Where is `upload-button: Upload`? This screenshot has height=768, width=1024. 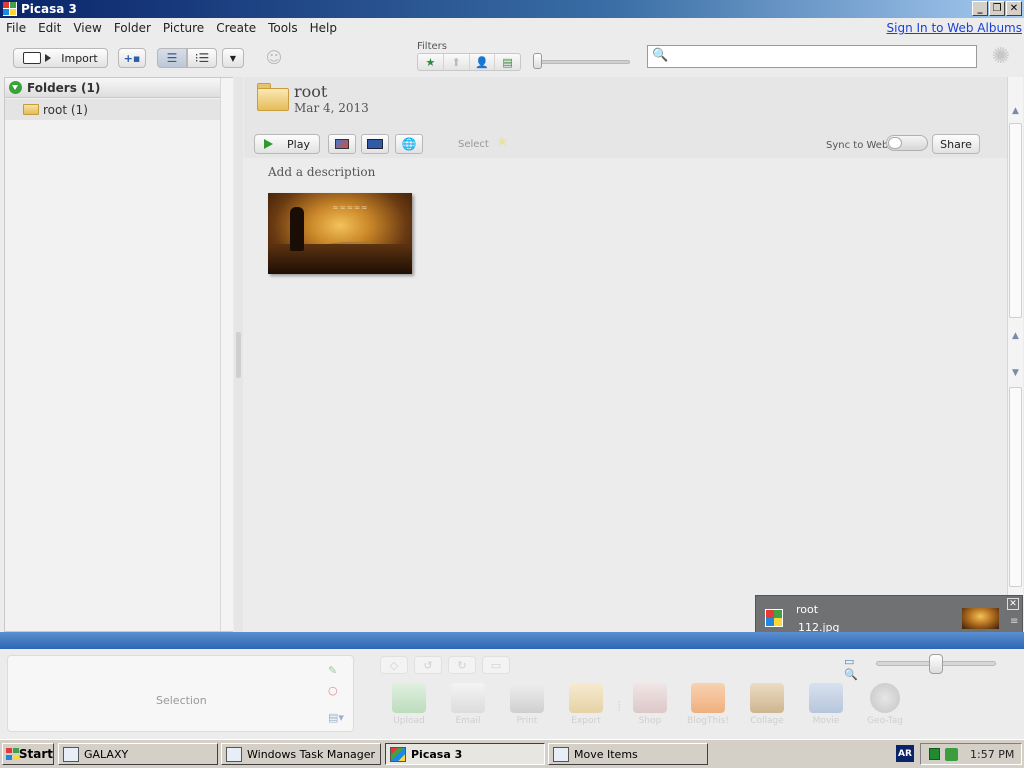 upload-button: Upload is located at coordinates (409, 704).